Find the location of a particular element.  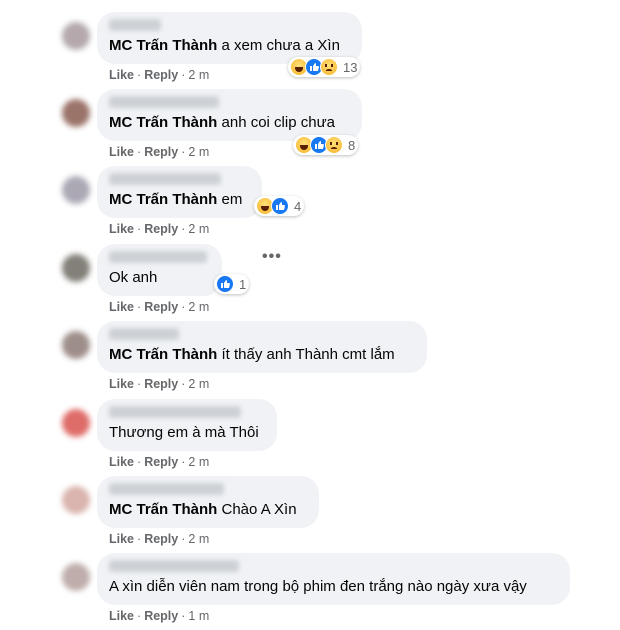

reaction-summary: 1 is located at coordinates (232, 284).